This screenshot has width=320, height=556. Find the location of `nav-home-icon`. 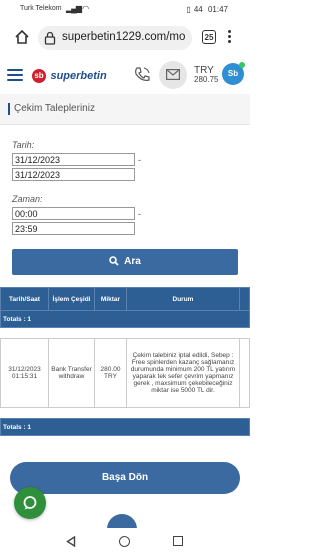

nav-home-icon is located at coordinates (124, 541).